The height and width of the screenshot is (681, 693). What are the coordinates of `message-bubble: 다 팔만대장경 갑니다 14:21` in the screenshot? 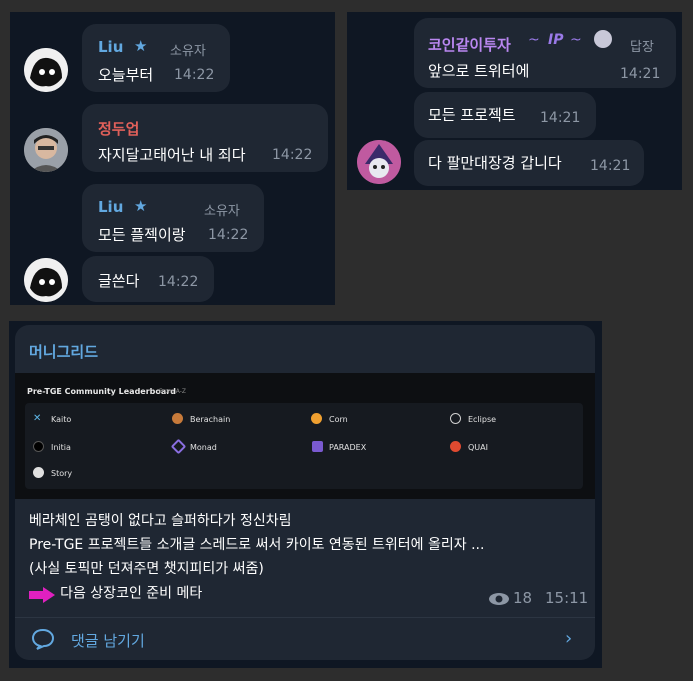 It's located at (529, 163).